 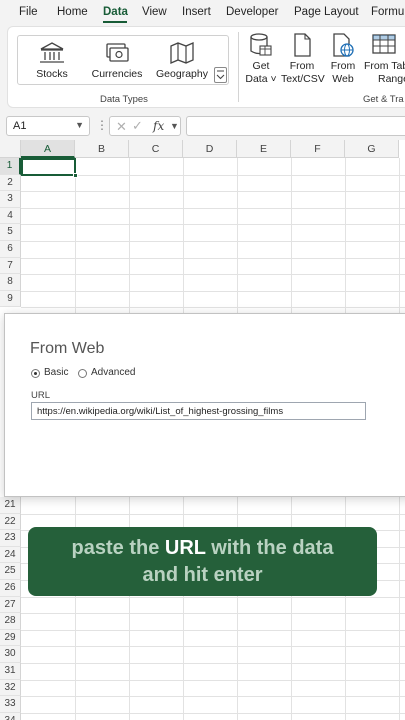 I want to click on column-header-d: D, so click(x=210, y=149).